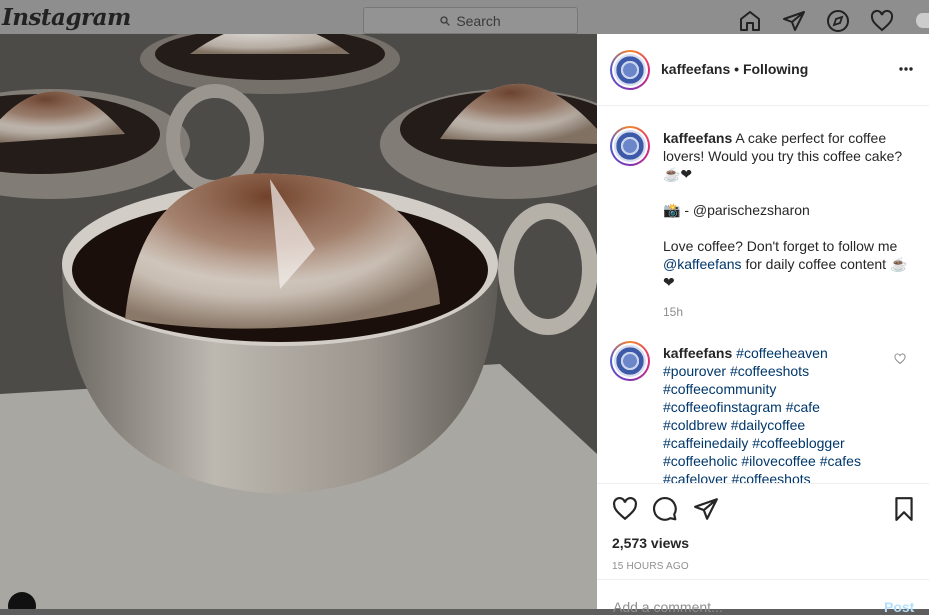 The width and height of the screenshot is (929, 615). Describe the element at coordinates (700, 461) in the screenshot. I see `hashtag-link: #coffeeholic` at that location.